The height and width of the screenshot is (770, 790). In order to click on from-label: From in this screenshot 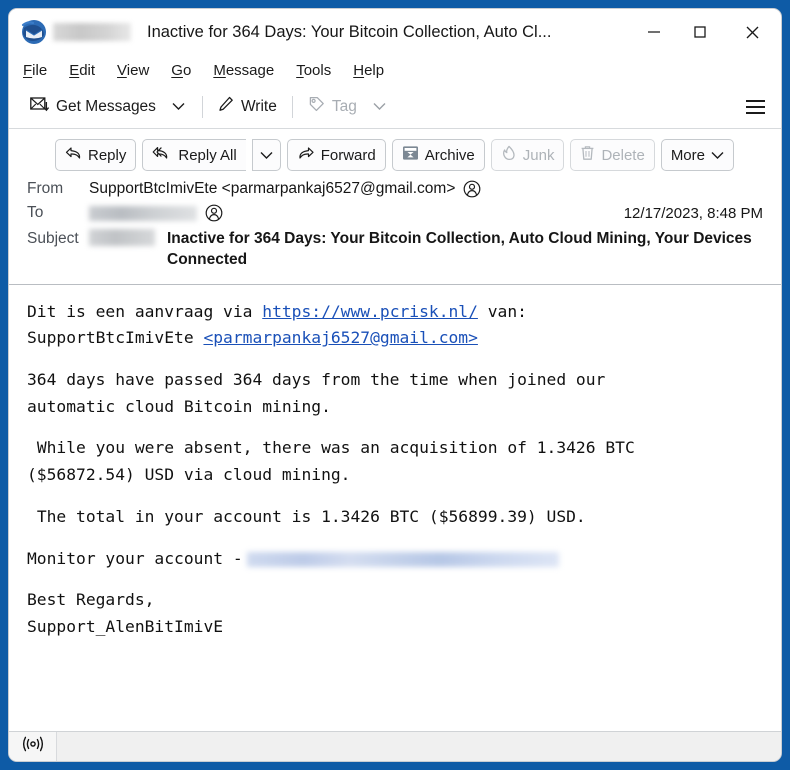, I will do `click(45, 188)`.